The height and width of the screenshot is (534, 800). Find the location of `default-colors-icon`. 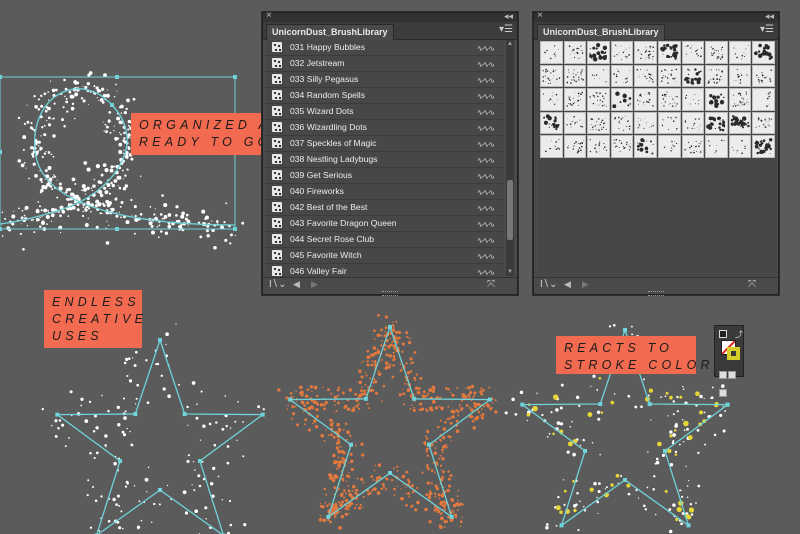

default-colors-icon is located at coordinates (723, 334).